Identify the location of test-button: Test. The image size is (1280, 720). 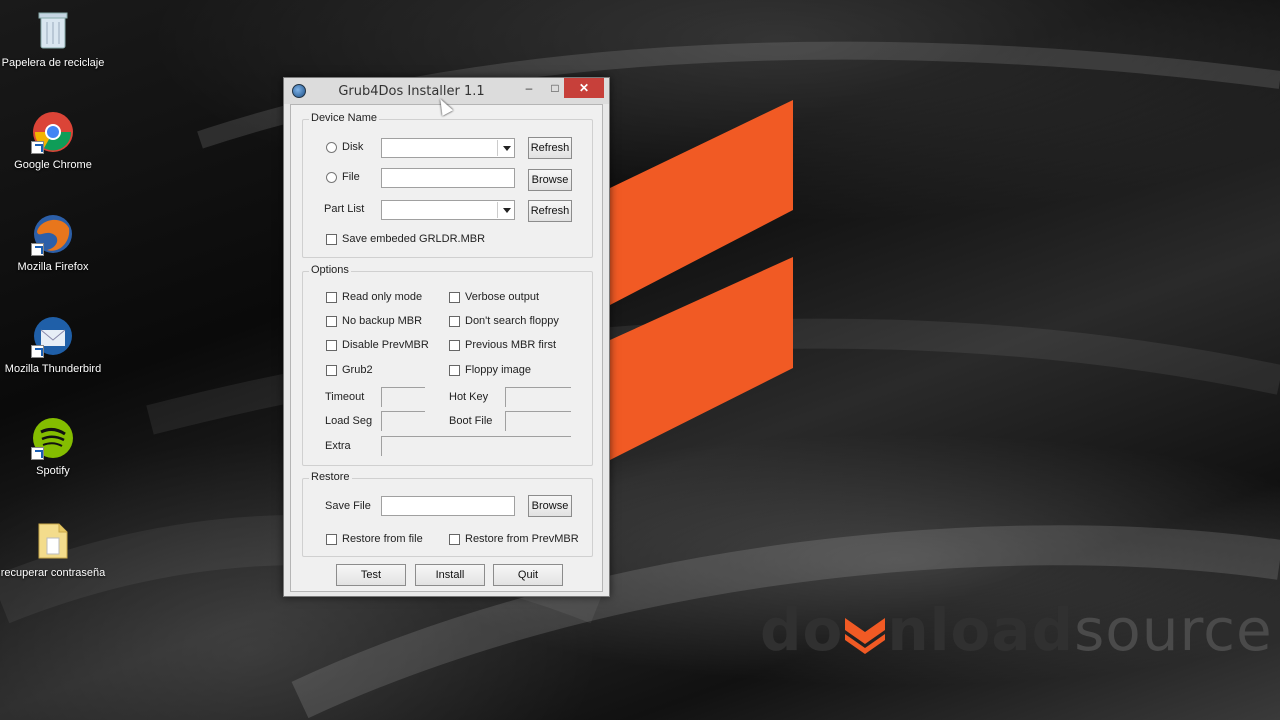
(371, 575).